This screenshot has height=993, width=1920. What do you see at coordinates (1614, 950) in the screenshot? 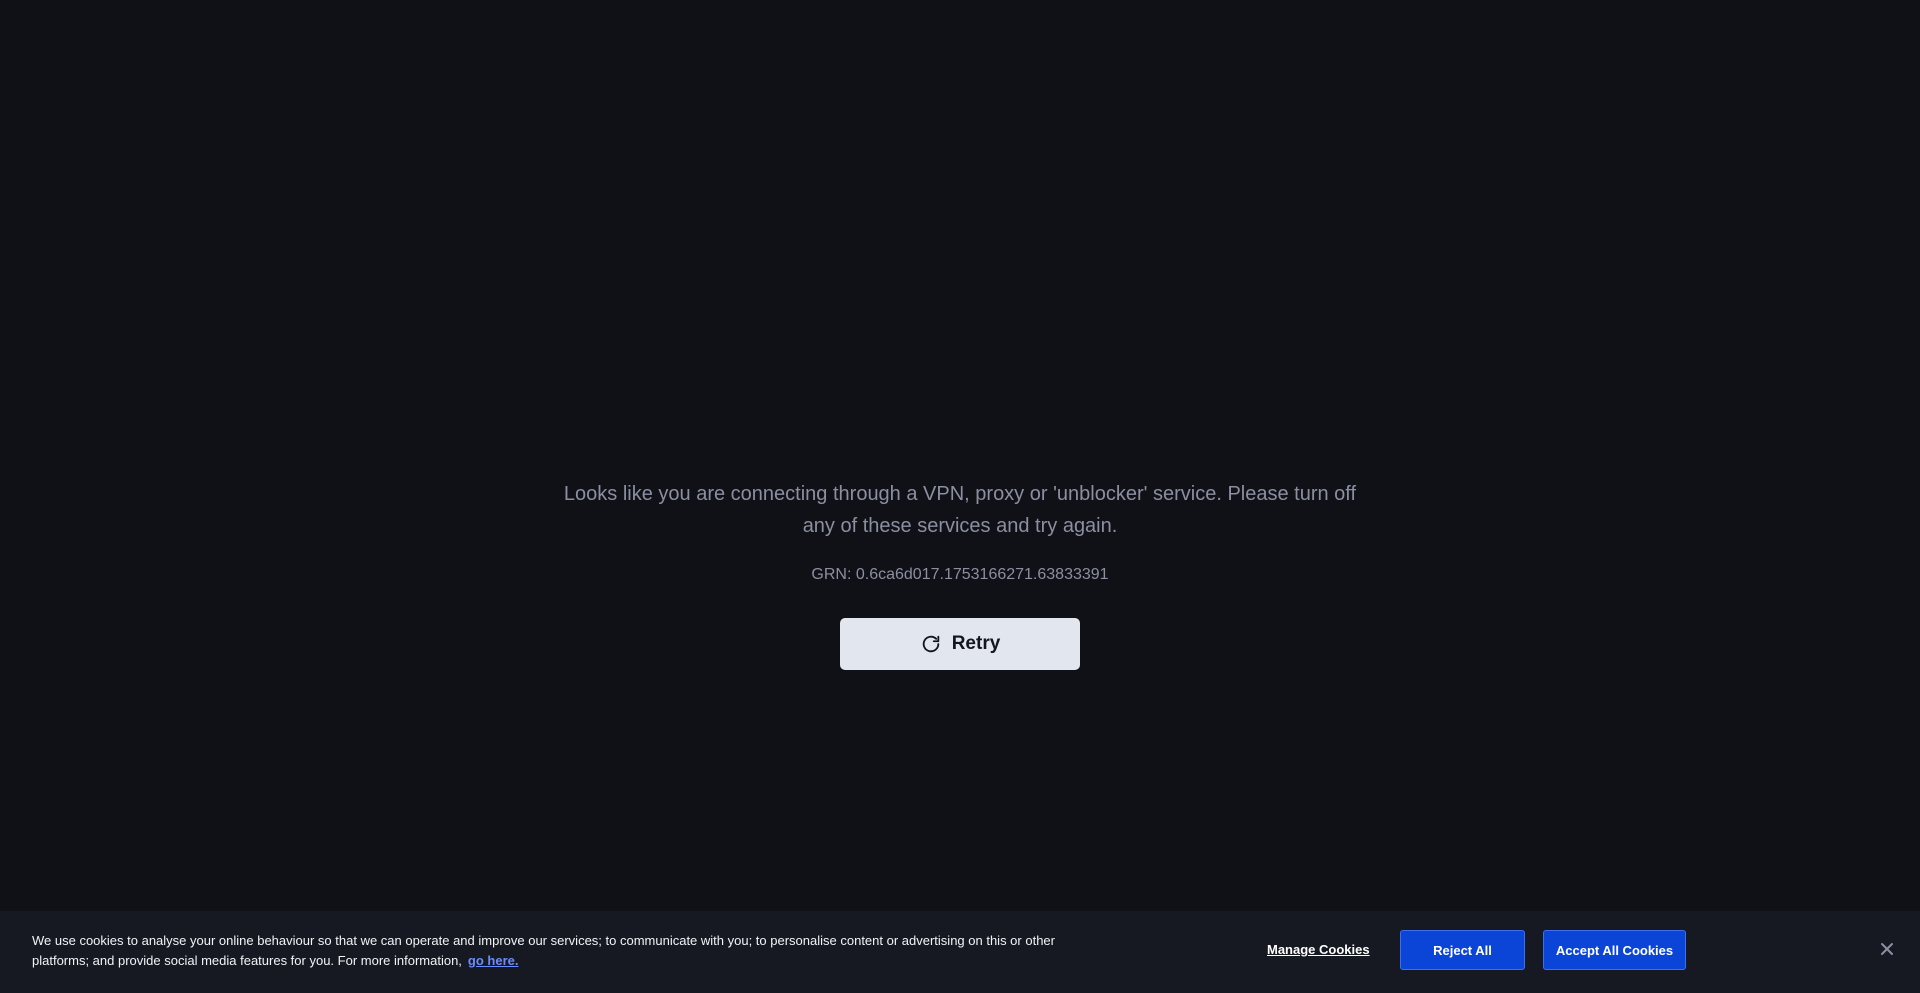
I see `accept-all-cookies-button: Accept All Cookies` at bounding box center [1614, 950].